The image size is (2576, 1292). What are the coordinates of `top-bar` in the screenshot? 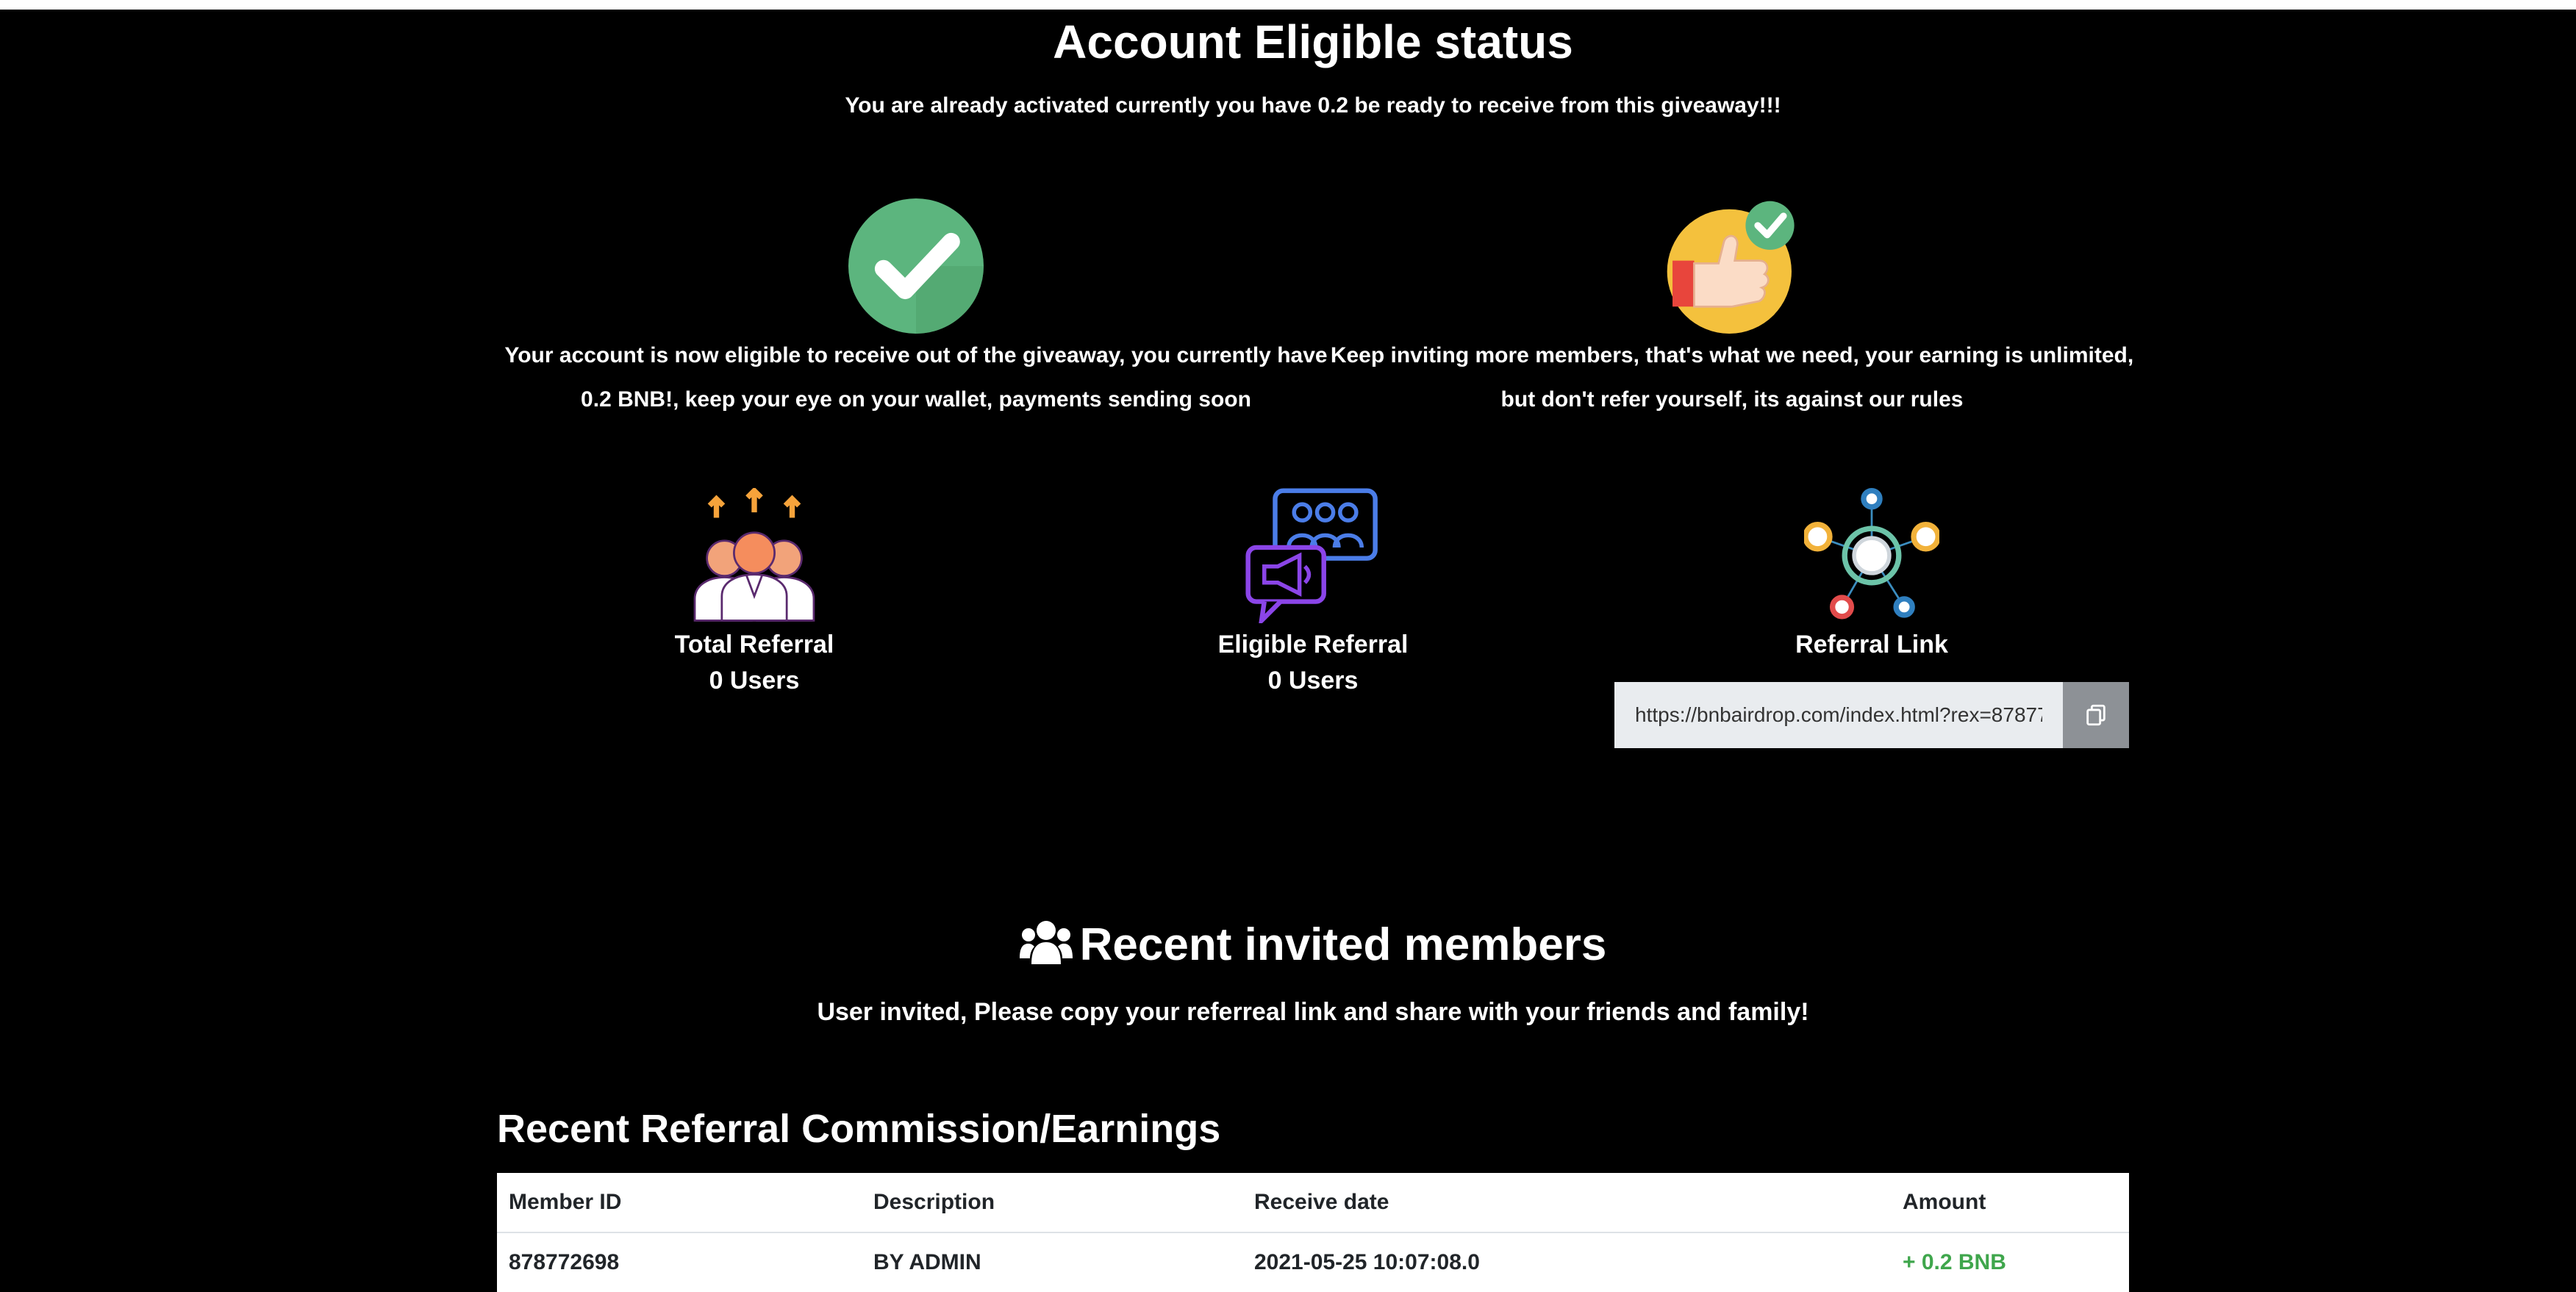 It's located at (1288, 5).